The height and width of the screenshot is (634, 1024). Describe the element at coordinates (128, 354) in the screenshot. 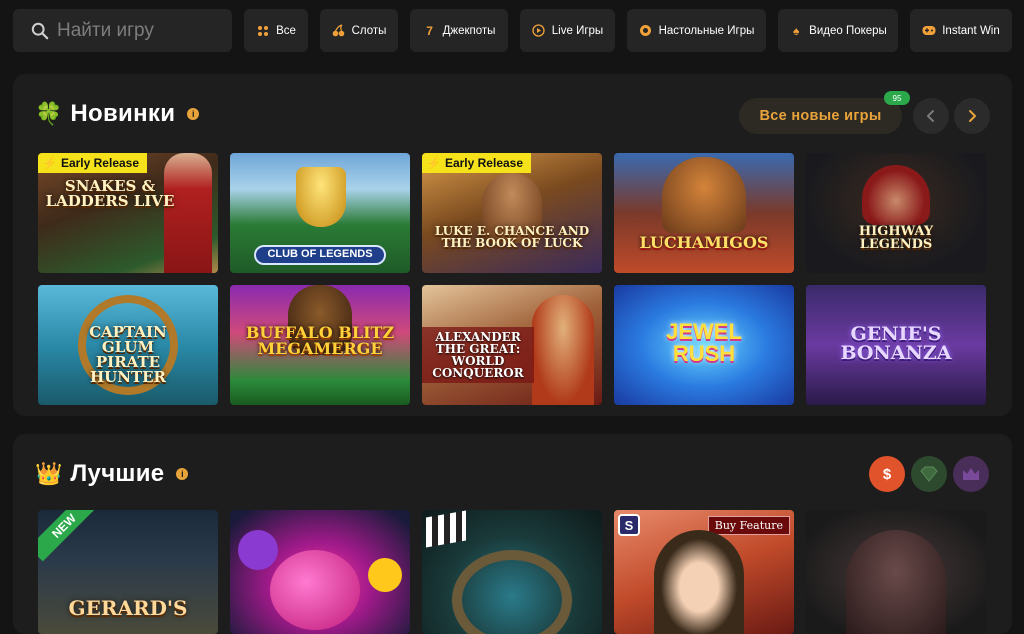

I see `game-title: CAPTAIN GLUM PIRATE HUNTER` at that location.